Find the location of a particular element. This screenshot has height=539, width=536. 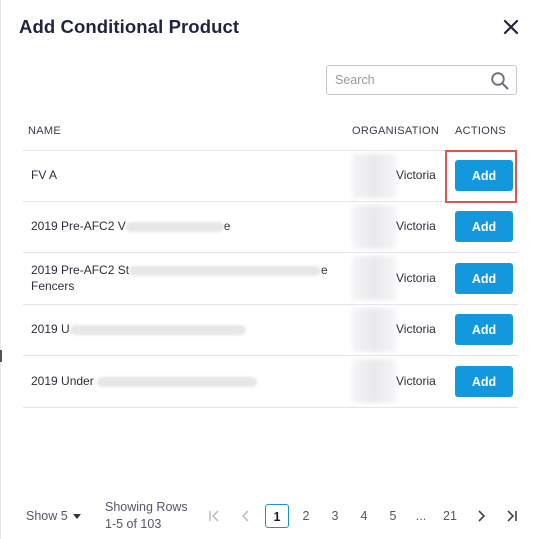

window-edge-mark is located at coordinates (1, 356).